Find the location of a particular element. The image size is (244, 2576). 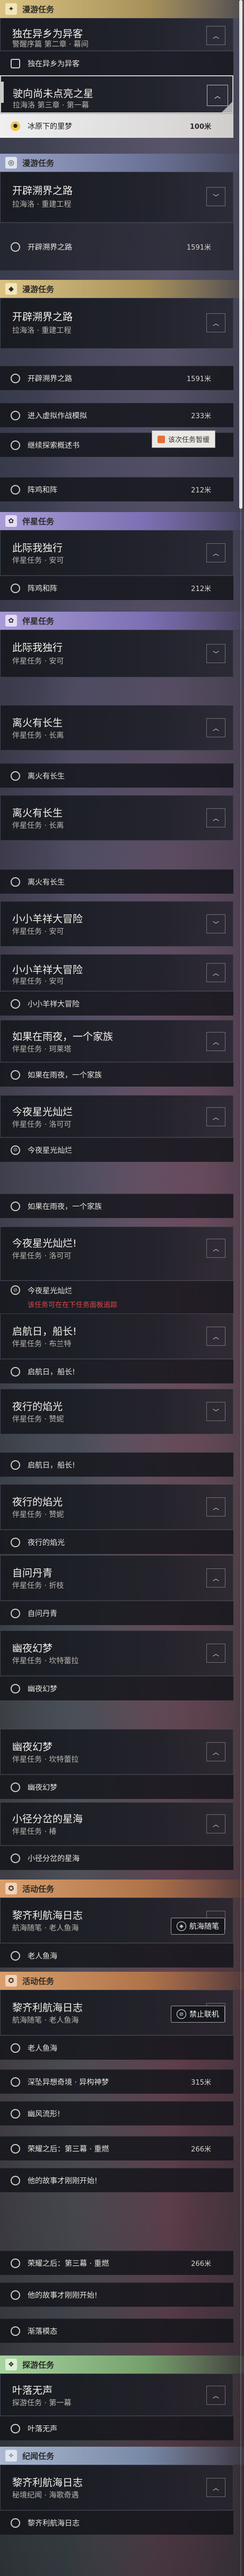

quest-step: 小小羊祥大冒险 is located at coordinates (117, 1003).